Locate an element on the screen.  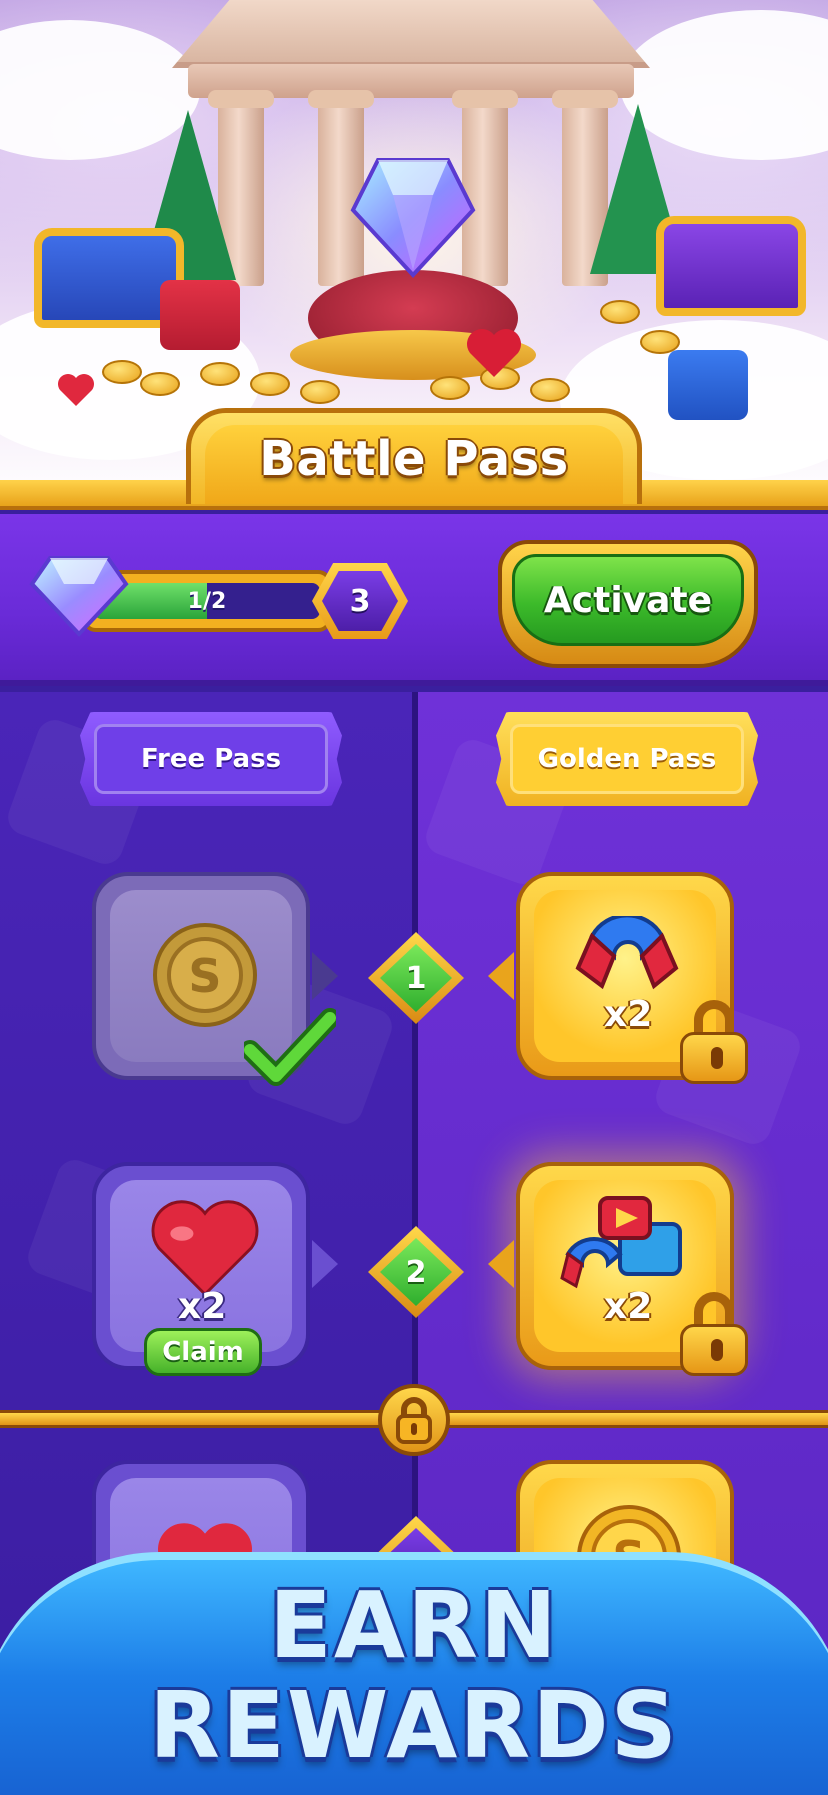
svg-text: S is located at coordinates (204, 976).